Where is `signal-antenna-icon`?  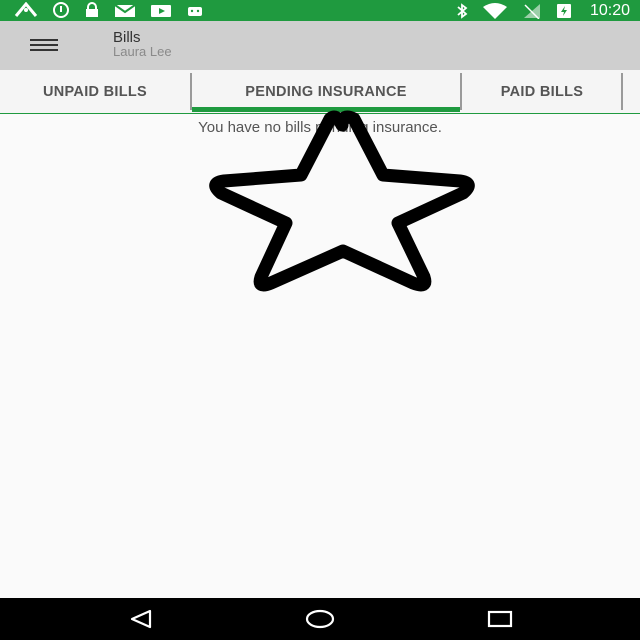 signal-antenna-icon is located at coordinates (26, 9).